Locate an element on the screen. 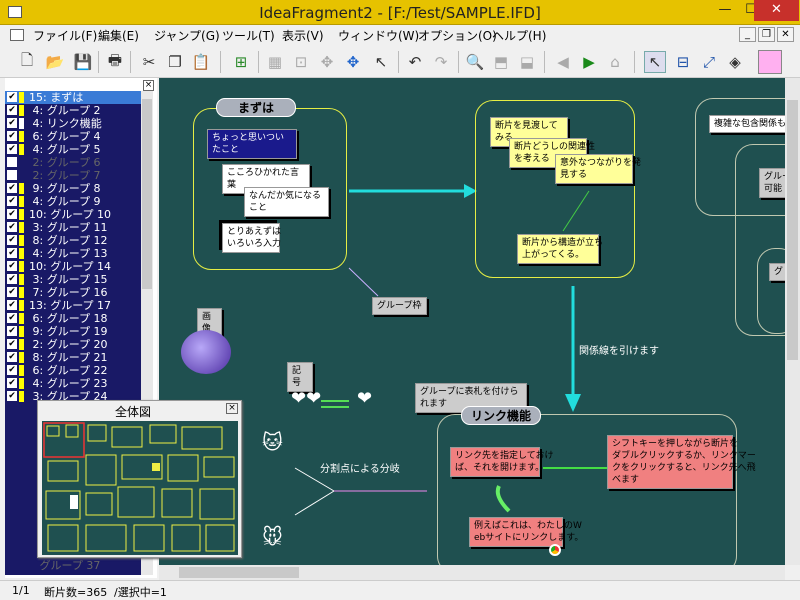 The image size is (800, 600). cat-icon: 🐱 is located at coordinates (272, 442).